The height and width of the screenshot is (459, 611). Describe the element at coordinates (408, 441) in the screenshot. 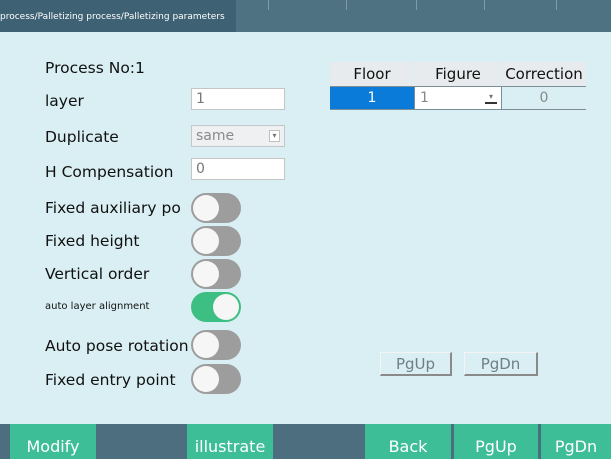

I see `back-button: Back` at that location.